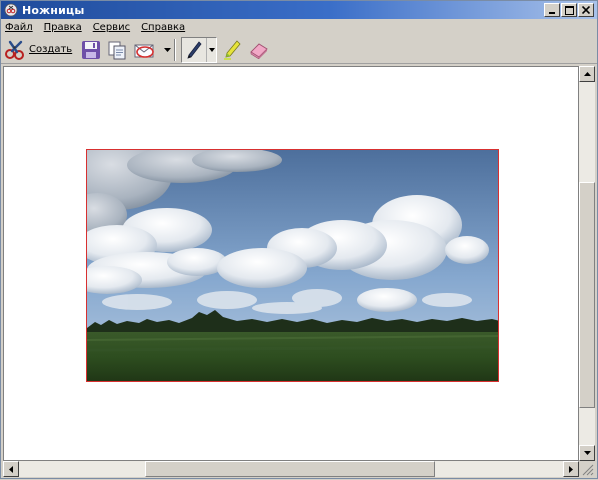 Image resolution: width=598 pixels, height=480 pixels. I want to click on pen-tool-group, so click(199, 49).